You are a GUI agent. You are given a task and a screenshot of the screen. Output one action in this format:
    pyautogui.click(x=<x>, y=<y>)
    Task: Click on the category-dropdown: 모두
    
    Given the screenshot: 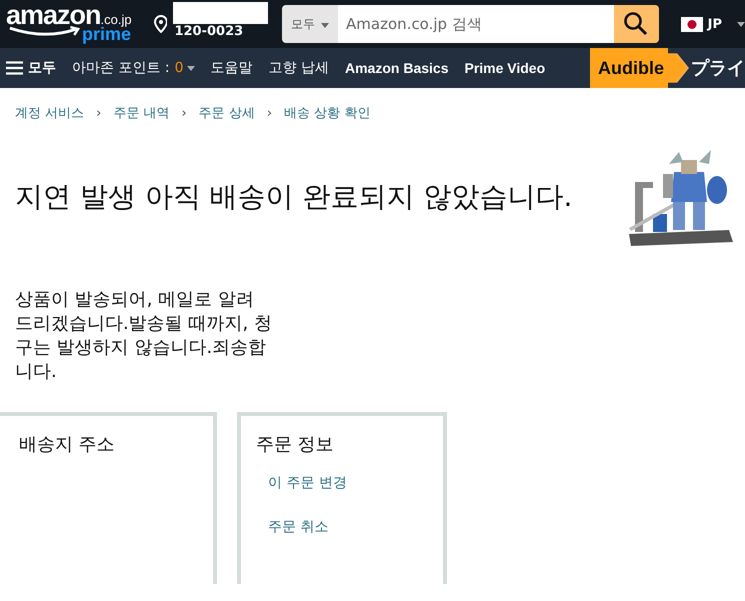 What is the action you would take?
    pyautogui.click(x=310, y=24)
    